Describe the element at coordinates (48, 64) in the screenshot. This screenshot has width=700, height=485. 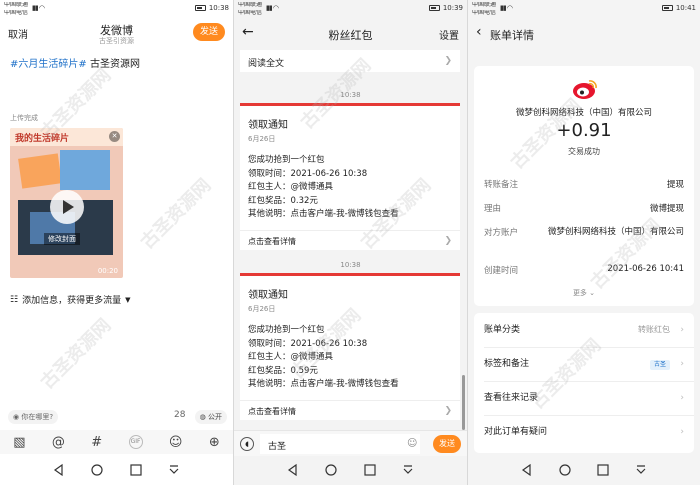
I see `hashtag: #六月生活碎片#` at that location.